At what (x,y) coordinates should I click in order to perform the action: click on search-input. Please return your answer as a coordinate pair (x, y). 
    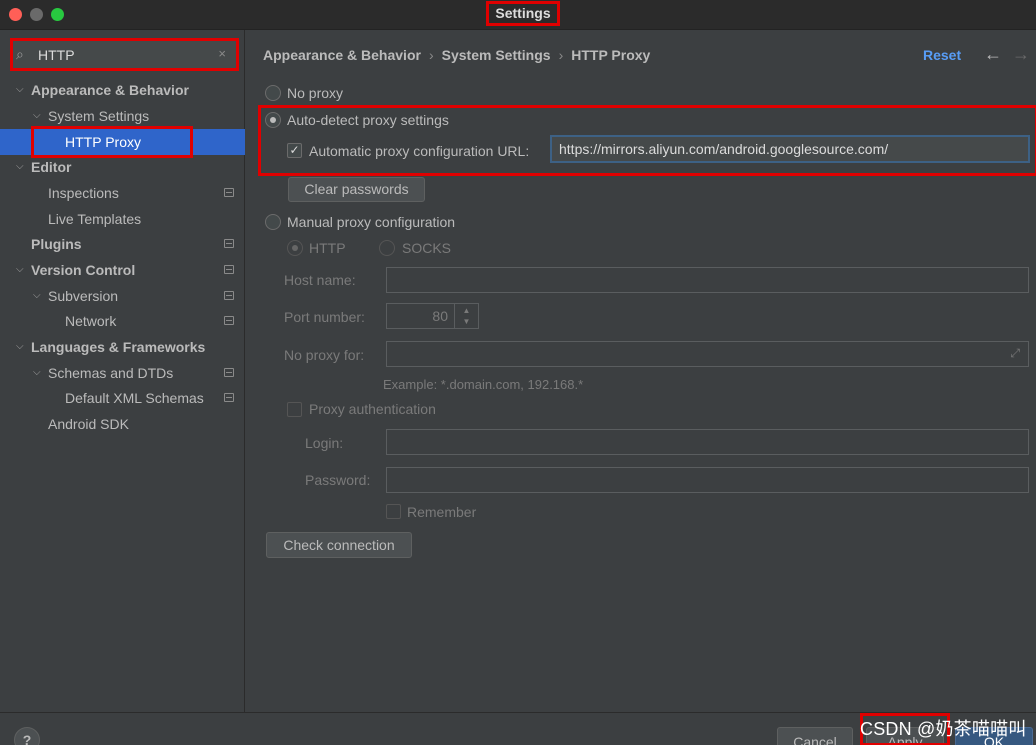
    Looking at the image, I should click on (123, 55).